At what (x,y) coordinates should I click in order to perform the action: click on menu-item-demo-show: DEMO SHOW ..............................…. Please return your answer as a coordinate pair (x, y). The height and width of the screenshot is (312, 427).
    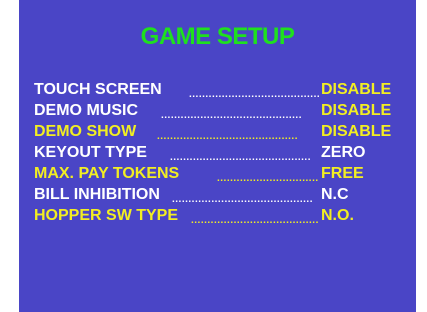
    Looking at the image, I should click on (220, 131).